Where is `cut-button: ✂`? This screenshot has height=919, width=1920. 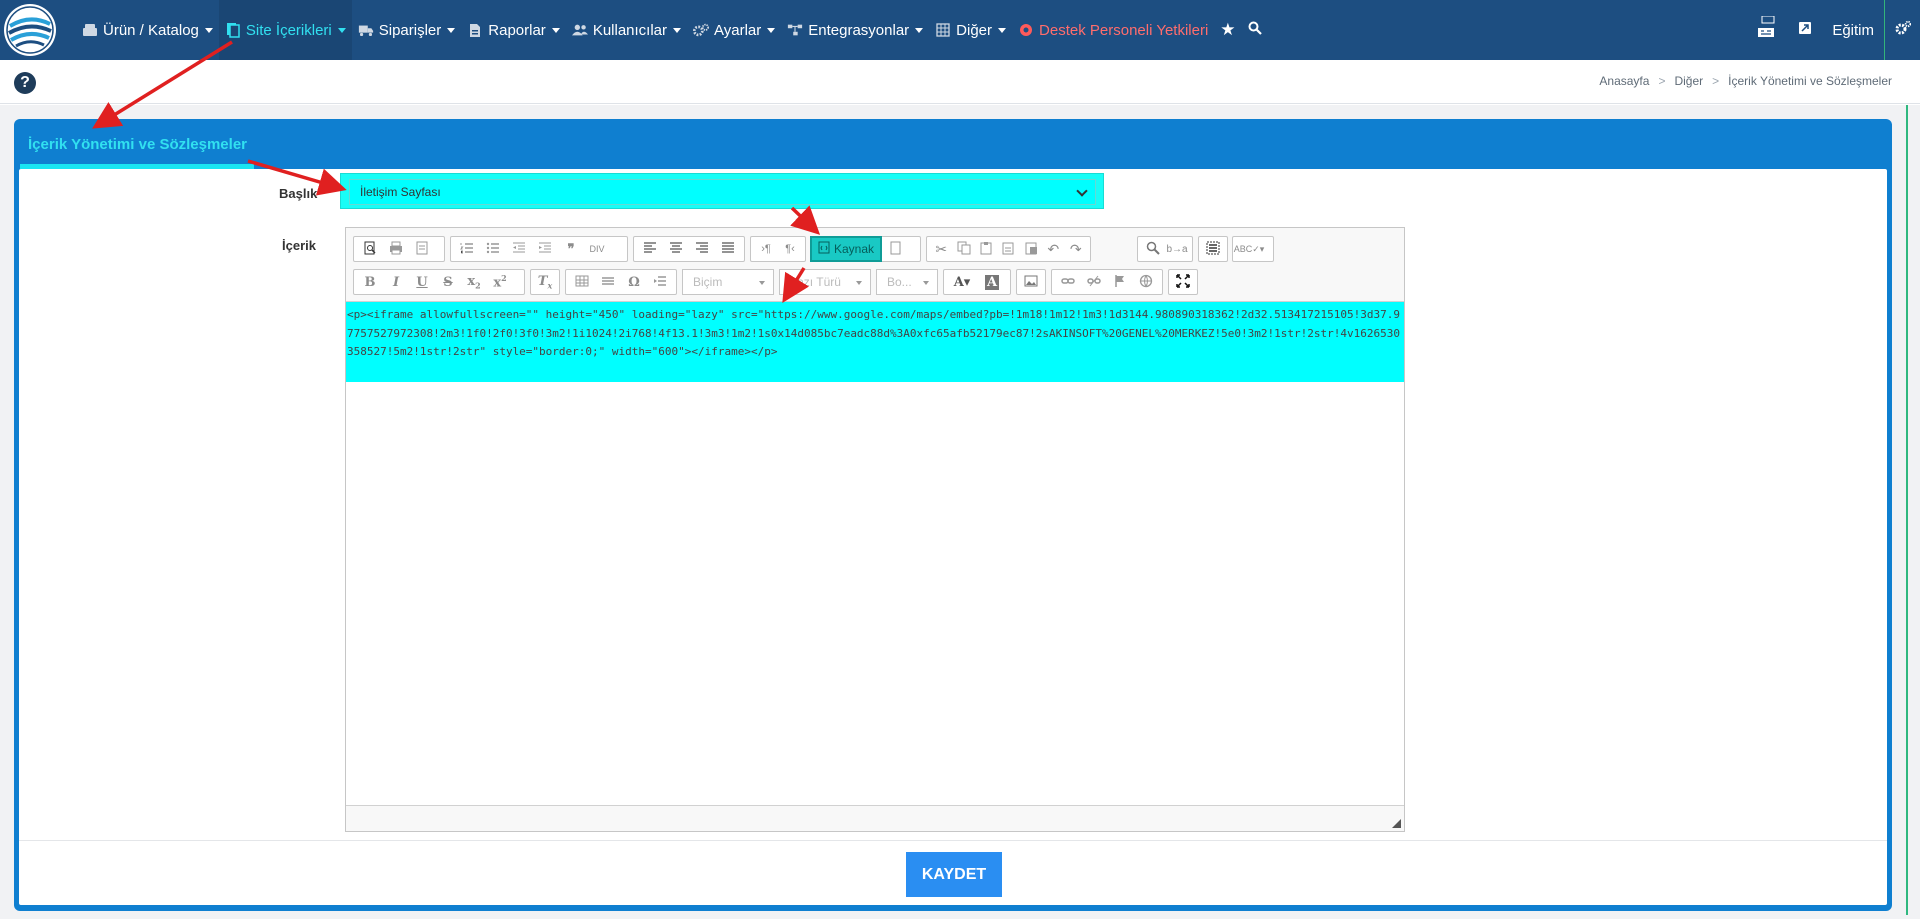
cut-button: ✂ is located at coordinates (941, 249).